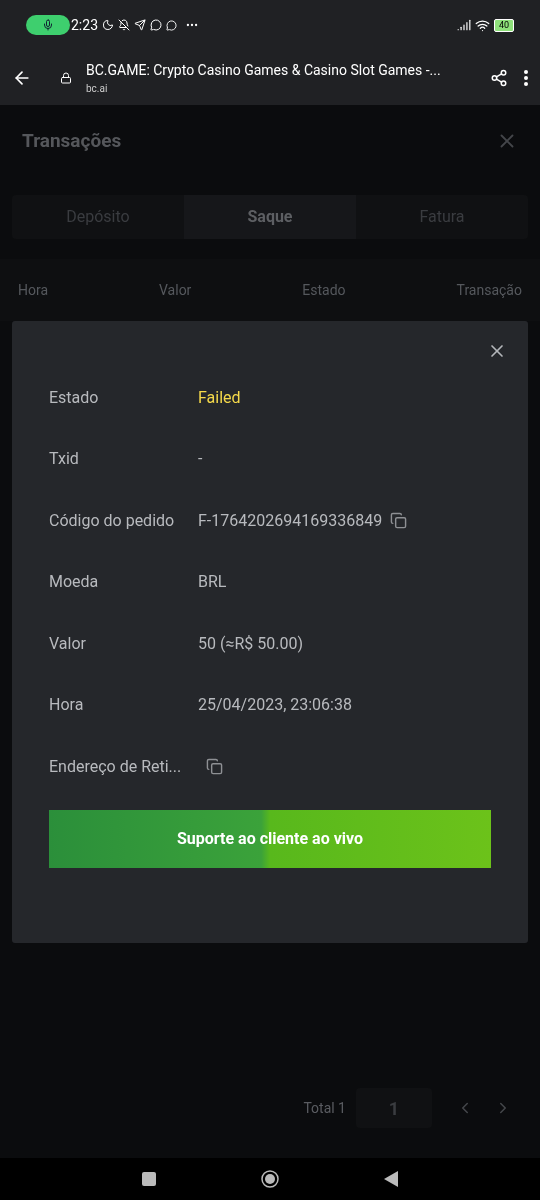  I want to click on wifi-icon, so click(482, 25).